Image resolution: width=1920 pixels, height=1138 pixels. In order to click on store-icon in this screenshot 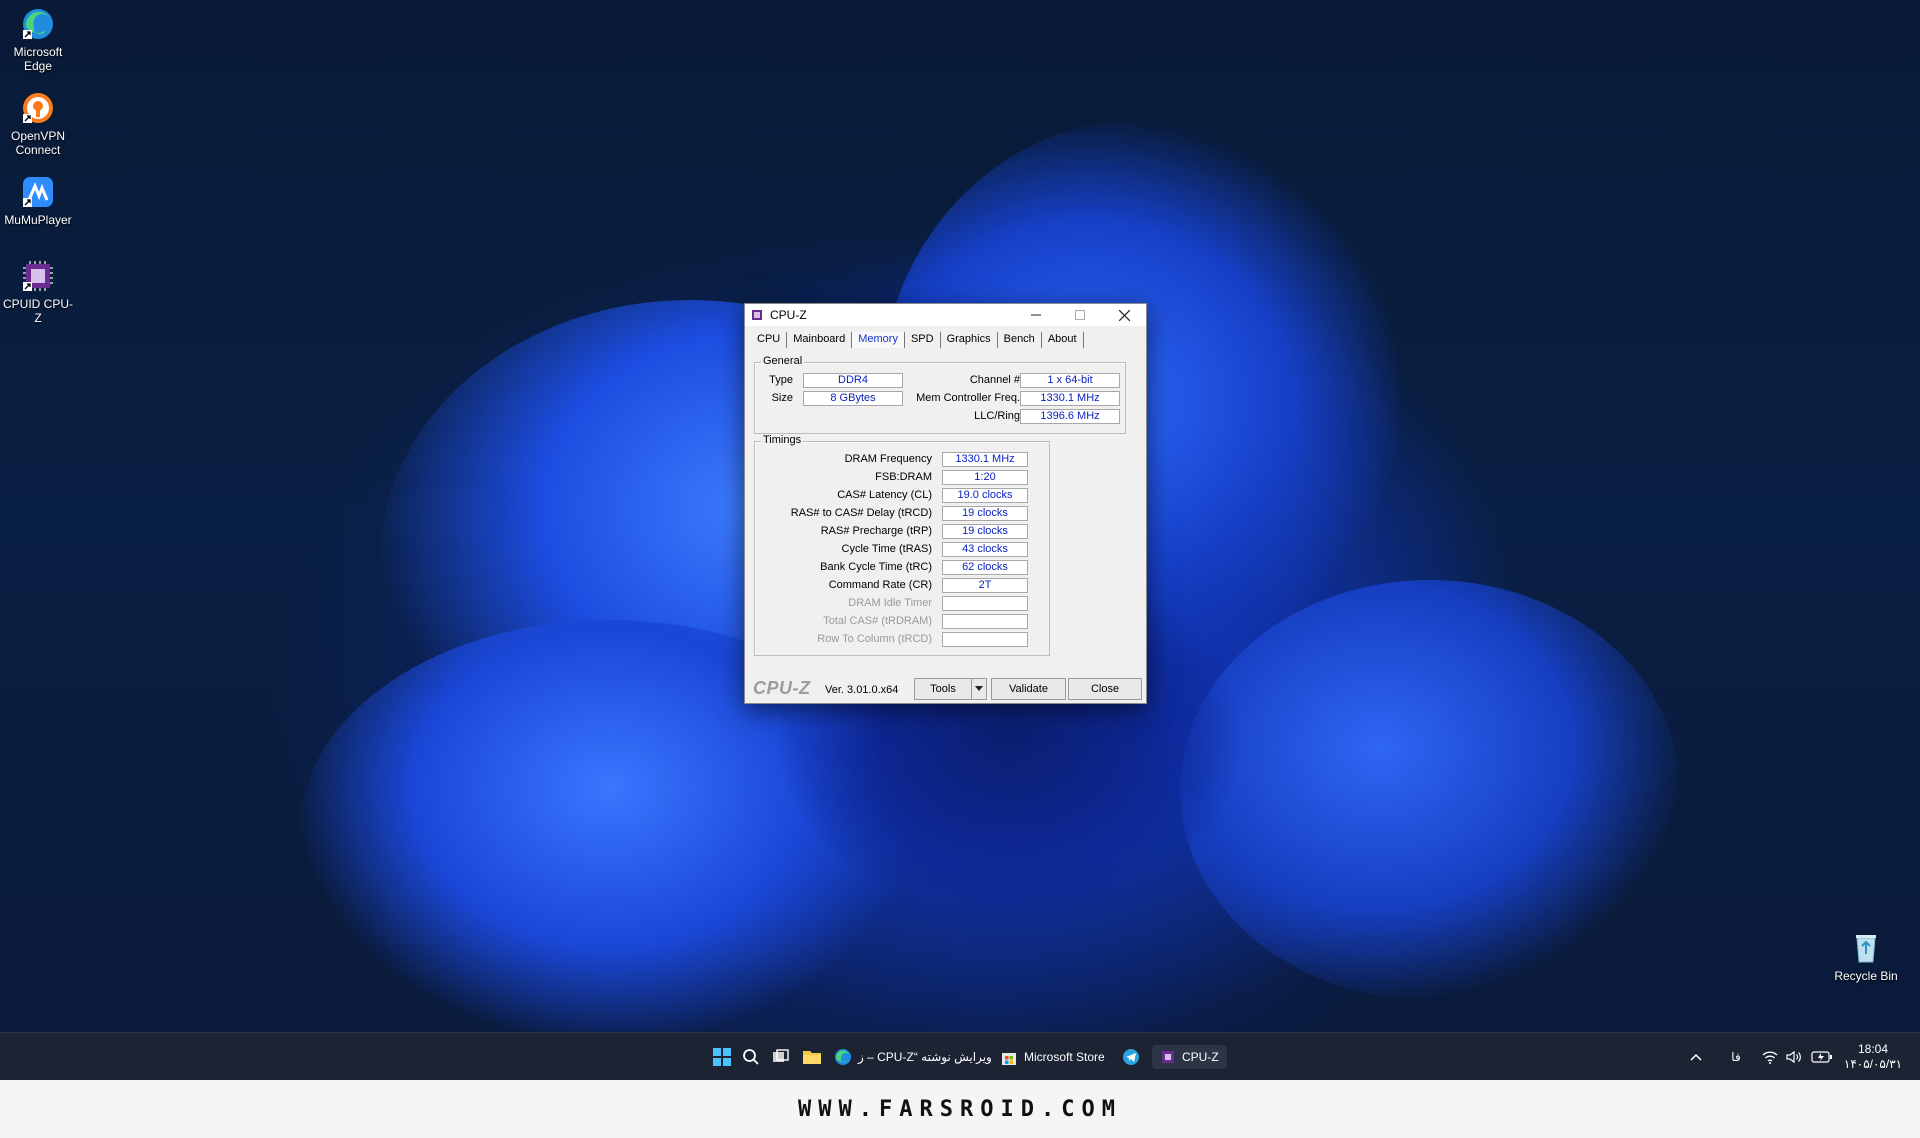, I will do `click(1009, 1059)`.